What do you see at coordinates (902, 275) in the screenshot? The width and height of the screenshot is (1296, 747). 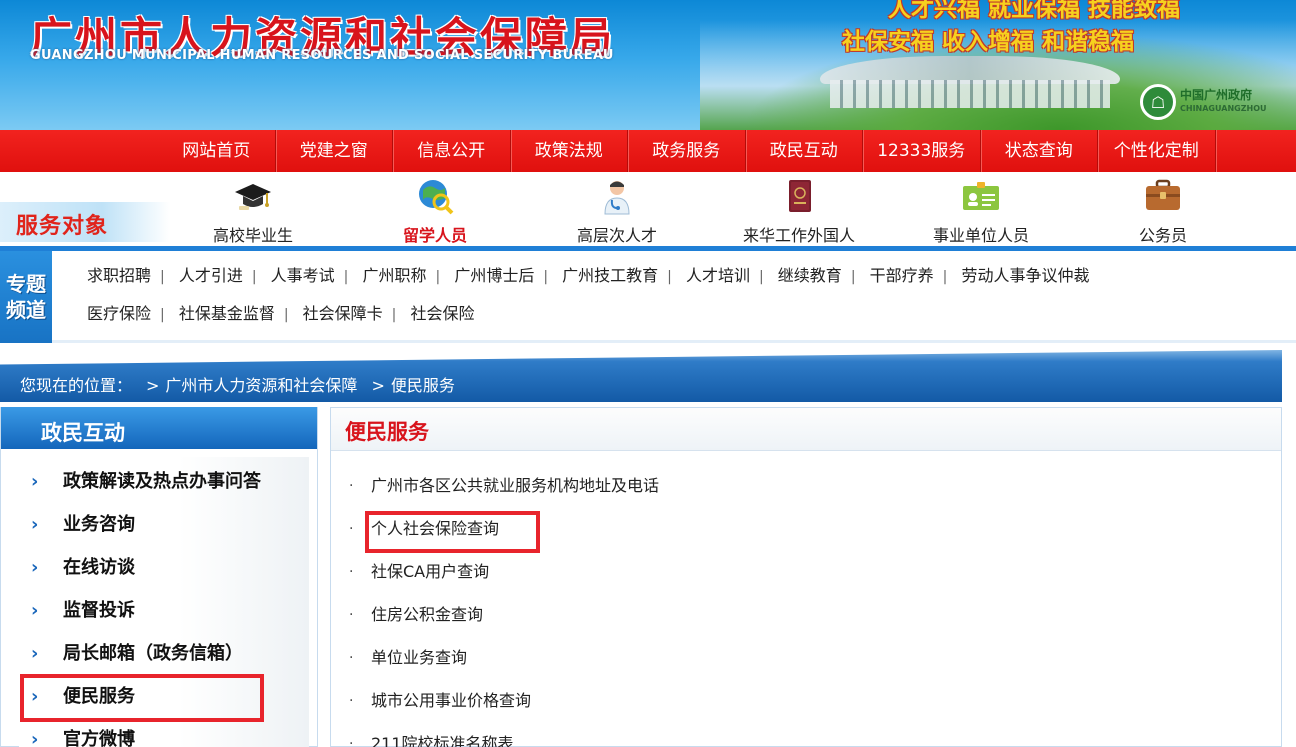 I see `channel-cadre-recuperation: 干部疗养` at bounding box center [902, 275].